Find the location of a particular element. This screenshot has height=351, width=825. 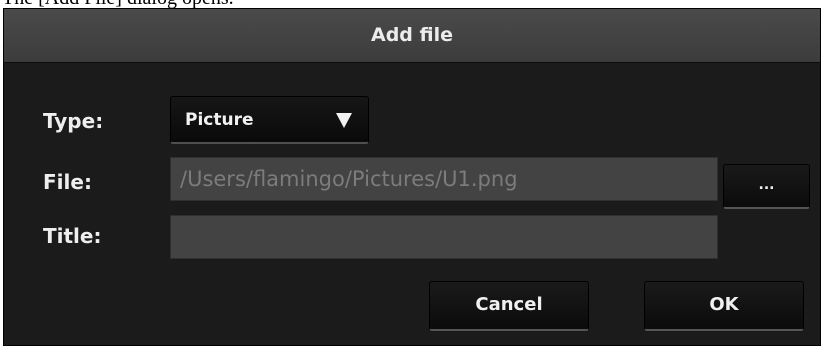

title-input is located at coordinates (444, 237).